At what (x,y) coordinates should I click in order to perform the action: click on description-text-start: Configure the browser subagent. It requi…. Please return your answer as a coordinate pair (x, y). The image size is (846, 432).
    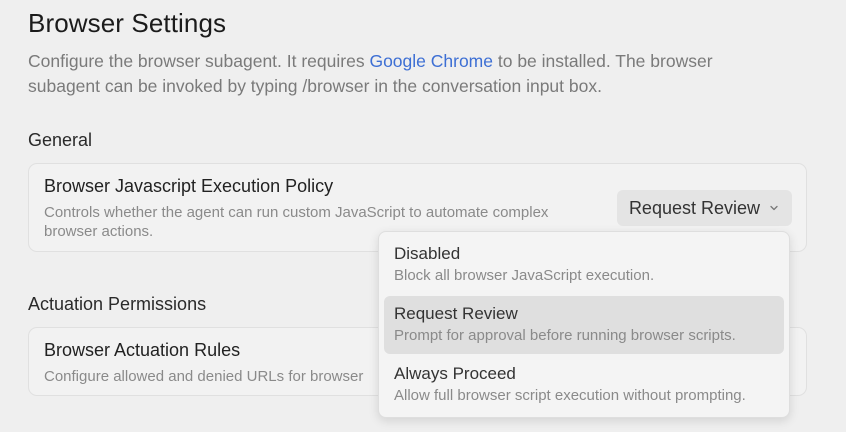
    Looking at the image, I should click on (199, 61).